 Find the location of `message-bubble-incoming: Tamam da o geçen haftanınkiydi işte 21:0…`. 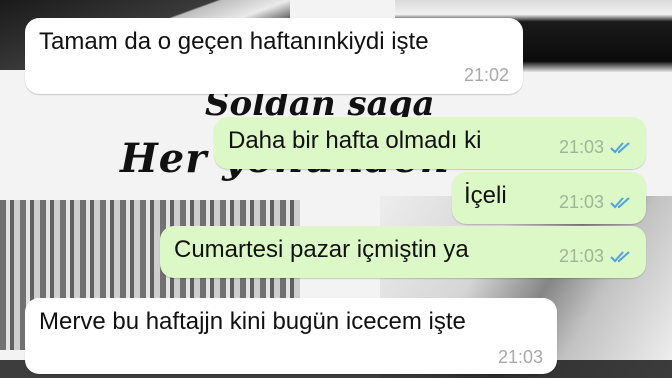

message-bubble-incoming: Tamam da o geçen haftanınkiydi işte 21:0… is located at coordinates (274, 56).